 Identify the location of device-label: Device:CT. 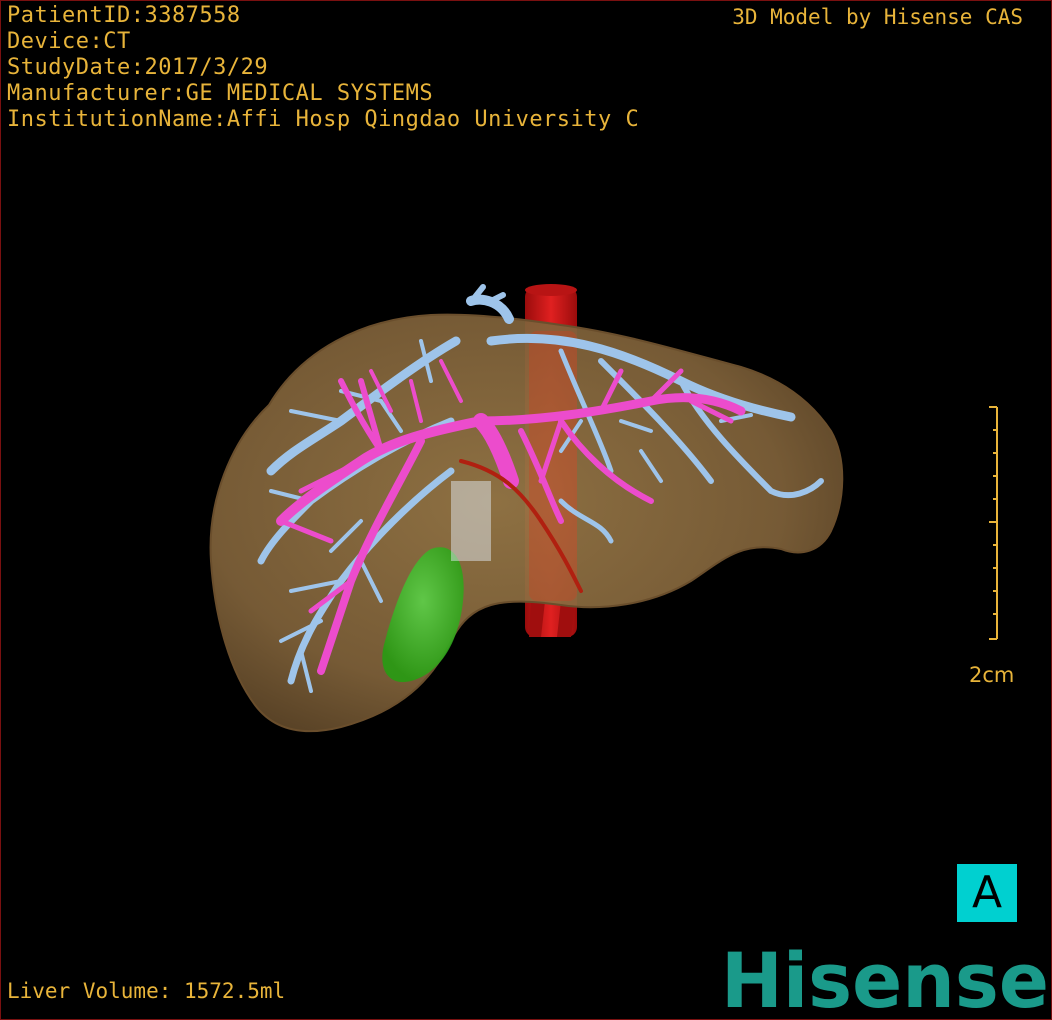
(69, 41).